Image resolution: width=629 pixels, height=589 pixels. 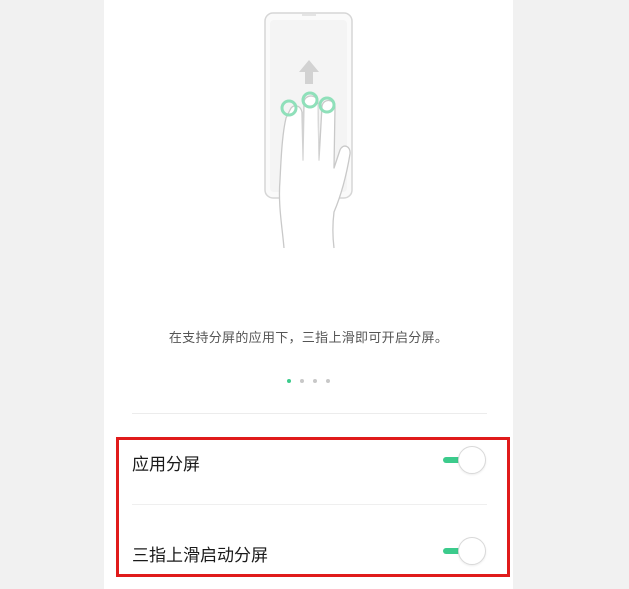 I want to click on gesture-caption: 在支持分屏的应用下，三指上滑即可开启分屏。, so click(x=308, y=338).